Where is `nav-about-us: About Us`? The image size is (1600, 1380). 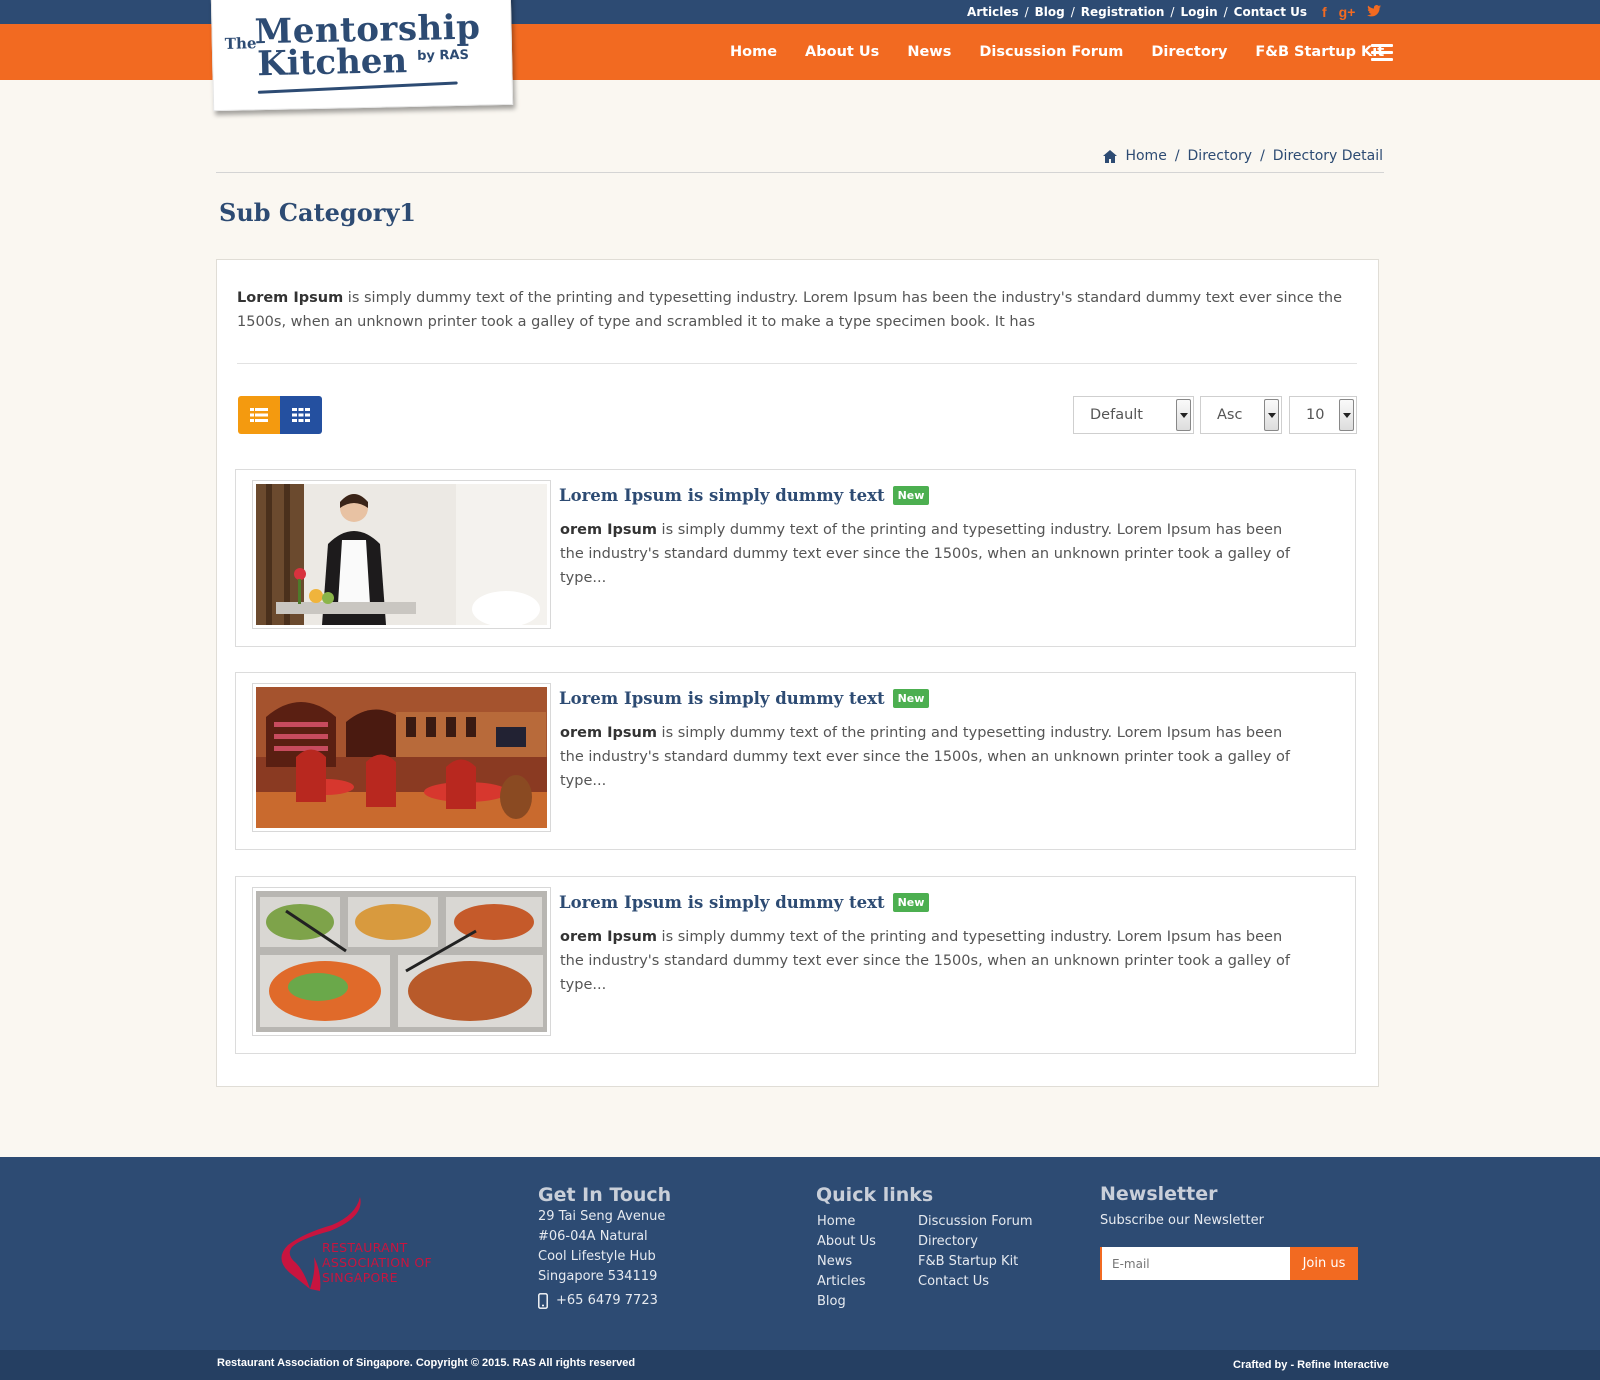
nav-about-us: About Us is located at coordinates (842, 52).